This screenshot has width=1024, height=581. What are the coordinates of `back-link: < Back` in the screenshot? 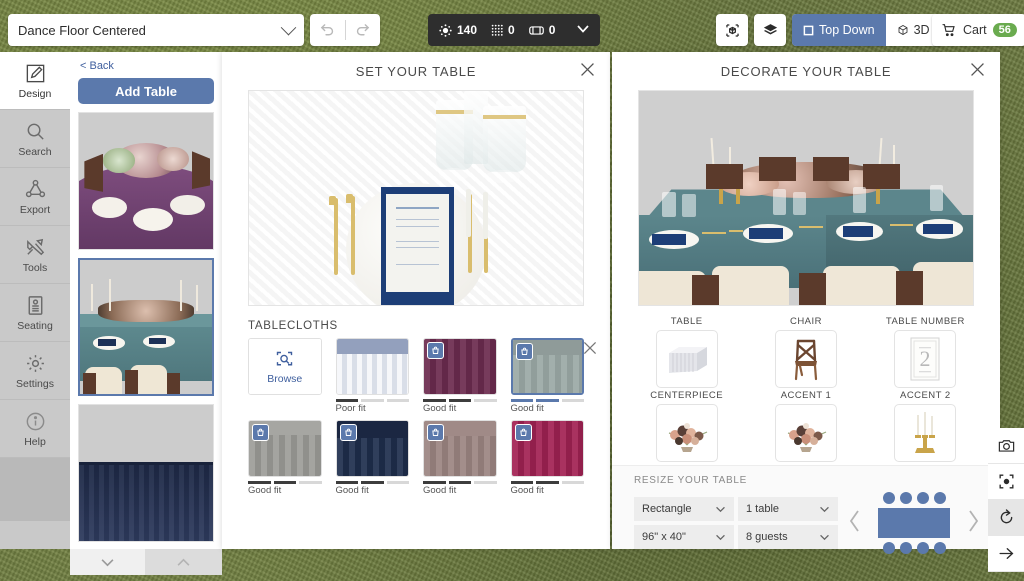 It's located at (147, 66).